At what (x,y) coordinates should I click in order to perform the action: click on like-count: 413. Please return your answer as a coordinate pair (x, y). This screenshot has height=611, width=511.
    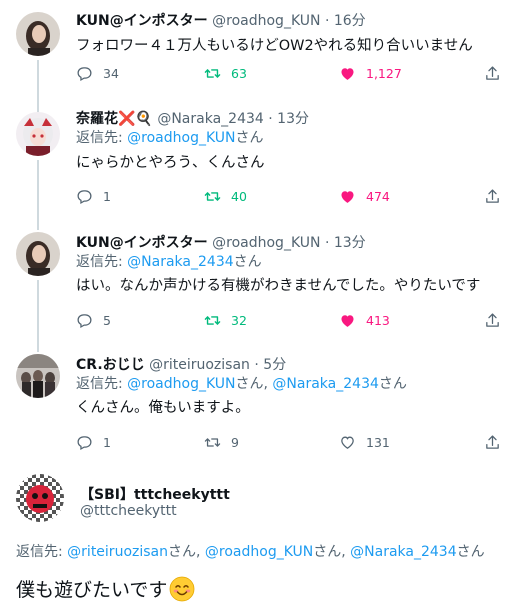
    Looking at the image, I should click on (378, 320).